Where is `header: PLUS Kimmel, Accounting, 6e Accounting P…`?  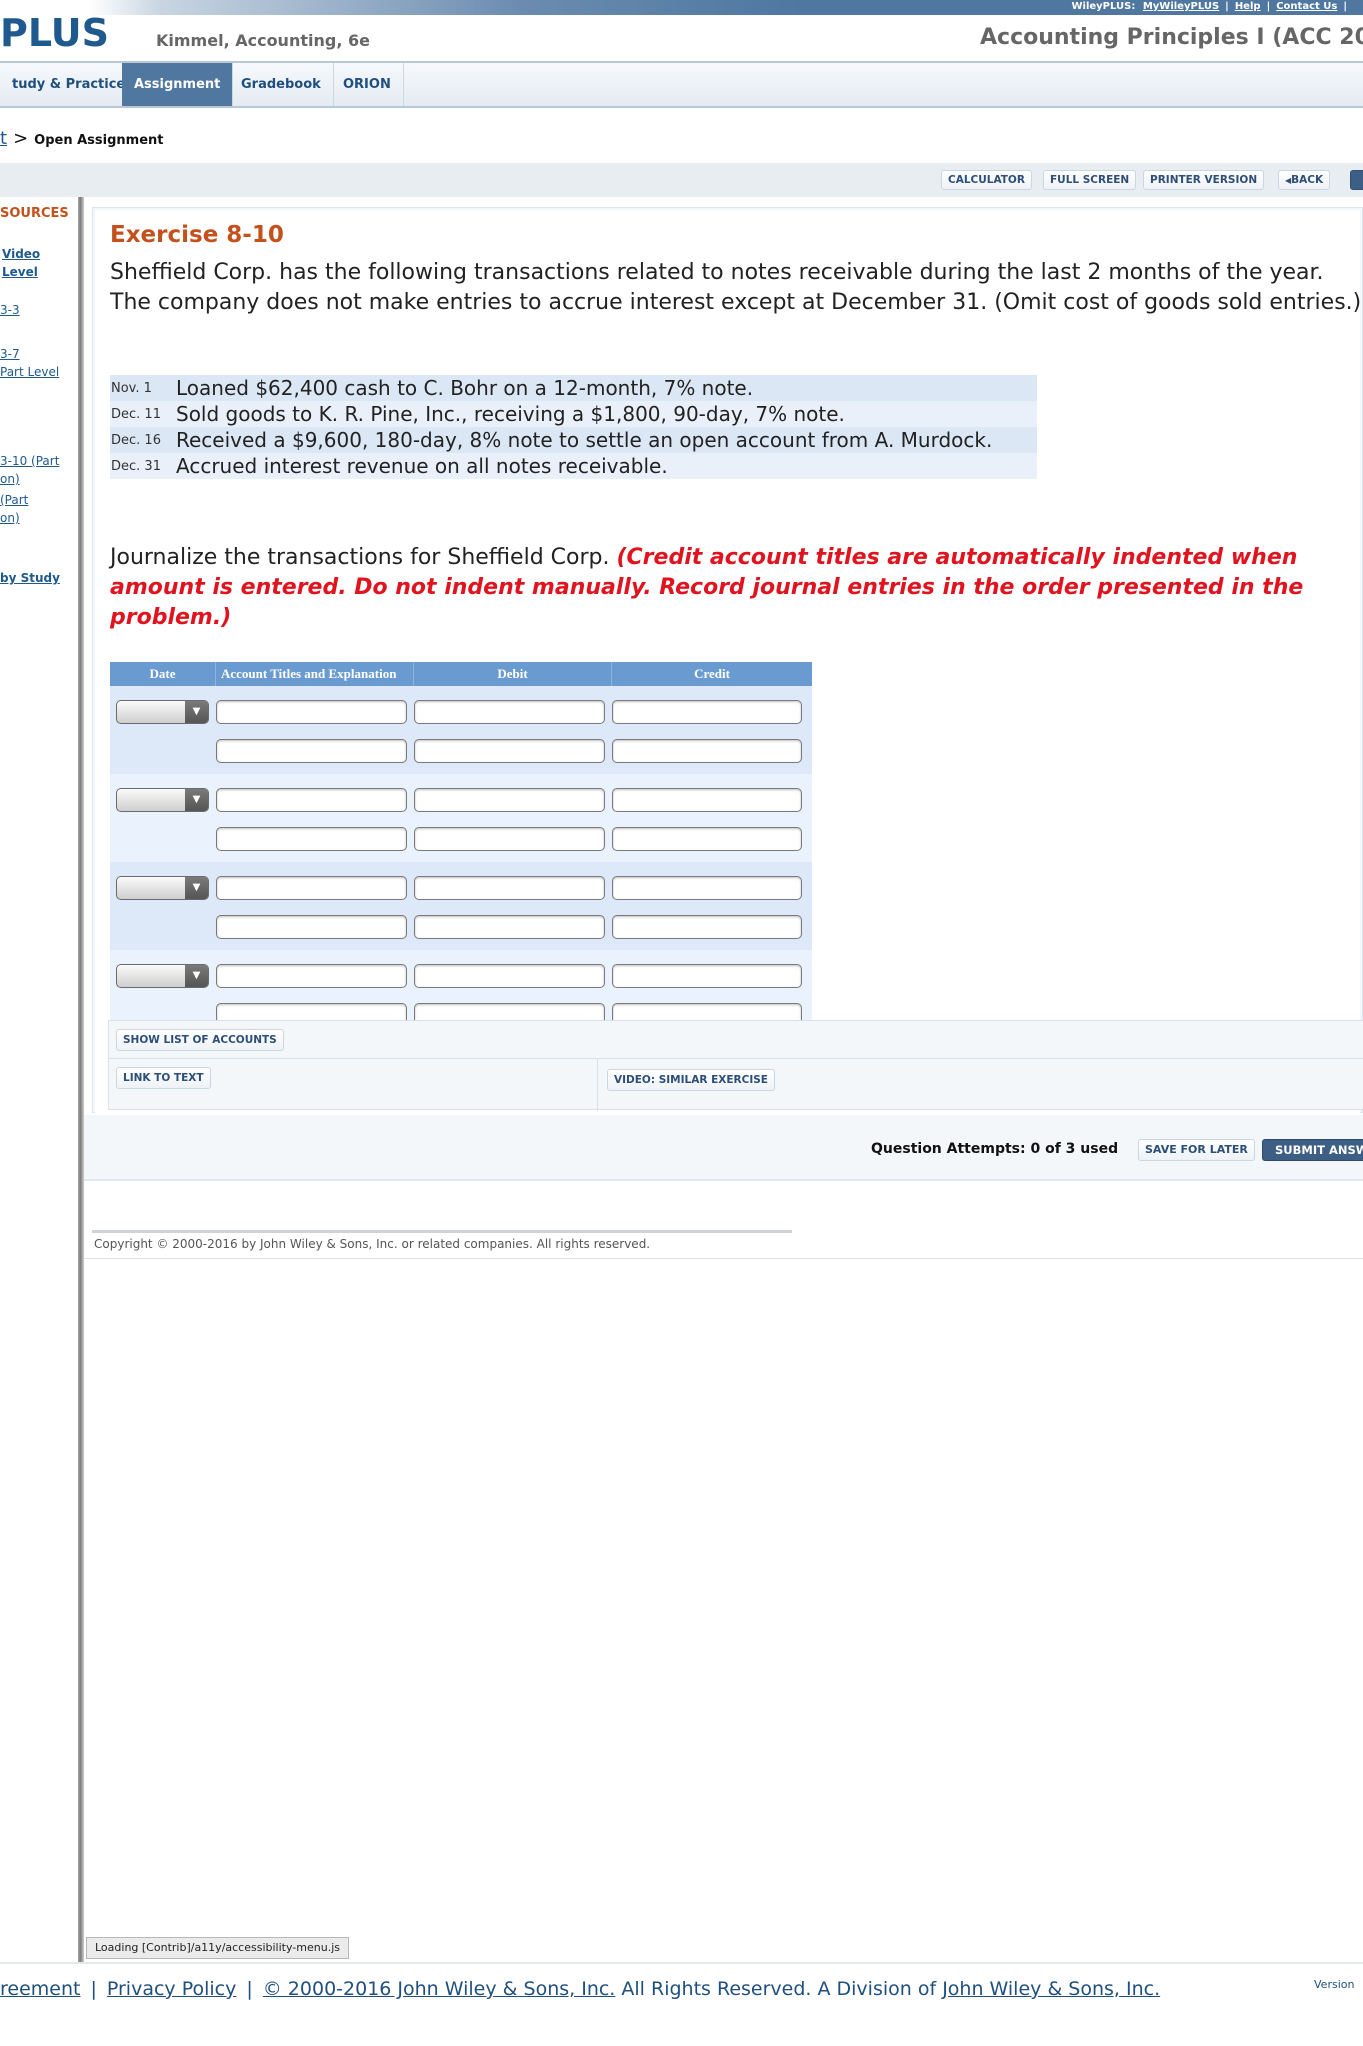 header: PLUS Kimmel, Accounting, 6e Accounting P… is located at coordinates (681, 38).